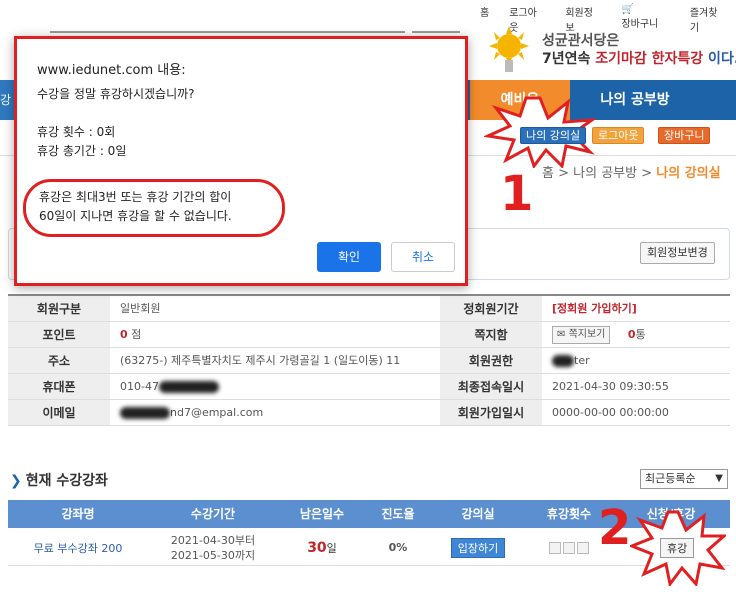  Describe the element at coordinates (213, 547) in the screenshot. I see `course-period: 2021-04-30부터 2021-05-30까지` at that location.